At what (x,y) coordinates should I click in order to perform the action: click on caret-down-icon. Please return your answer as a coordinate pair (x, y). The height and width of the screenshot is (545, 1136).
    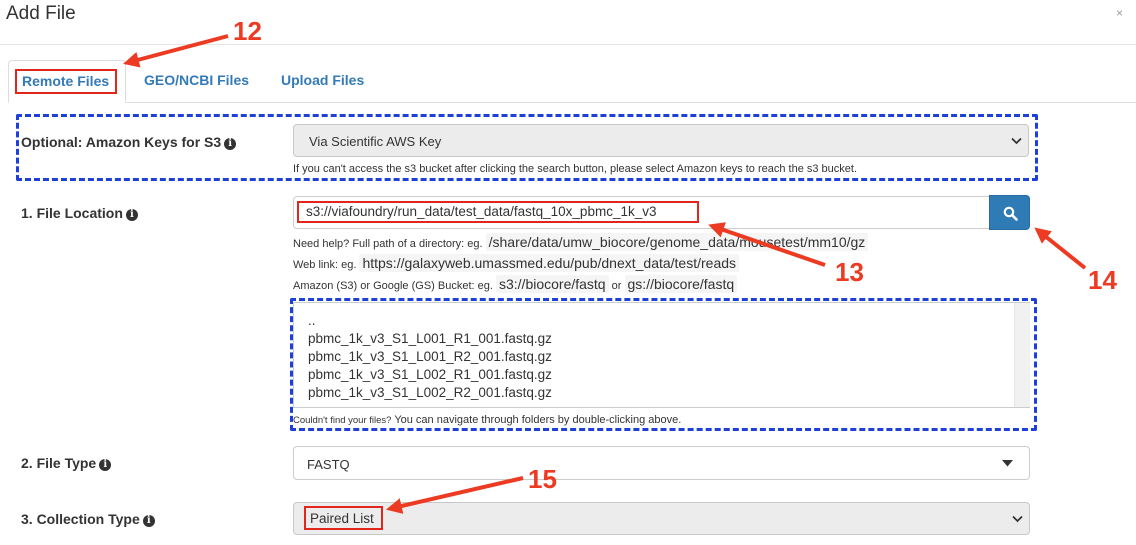
    Looking at the image, I should click on (1007, 463).